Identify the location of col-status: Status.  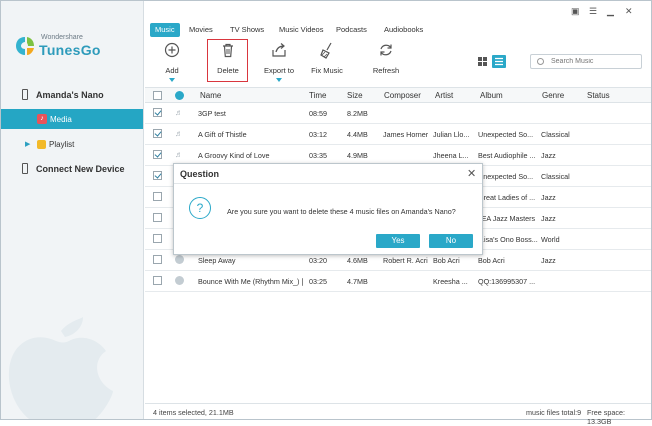
(598, 95).